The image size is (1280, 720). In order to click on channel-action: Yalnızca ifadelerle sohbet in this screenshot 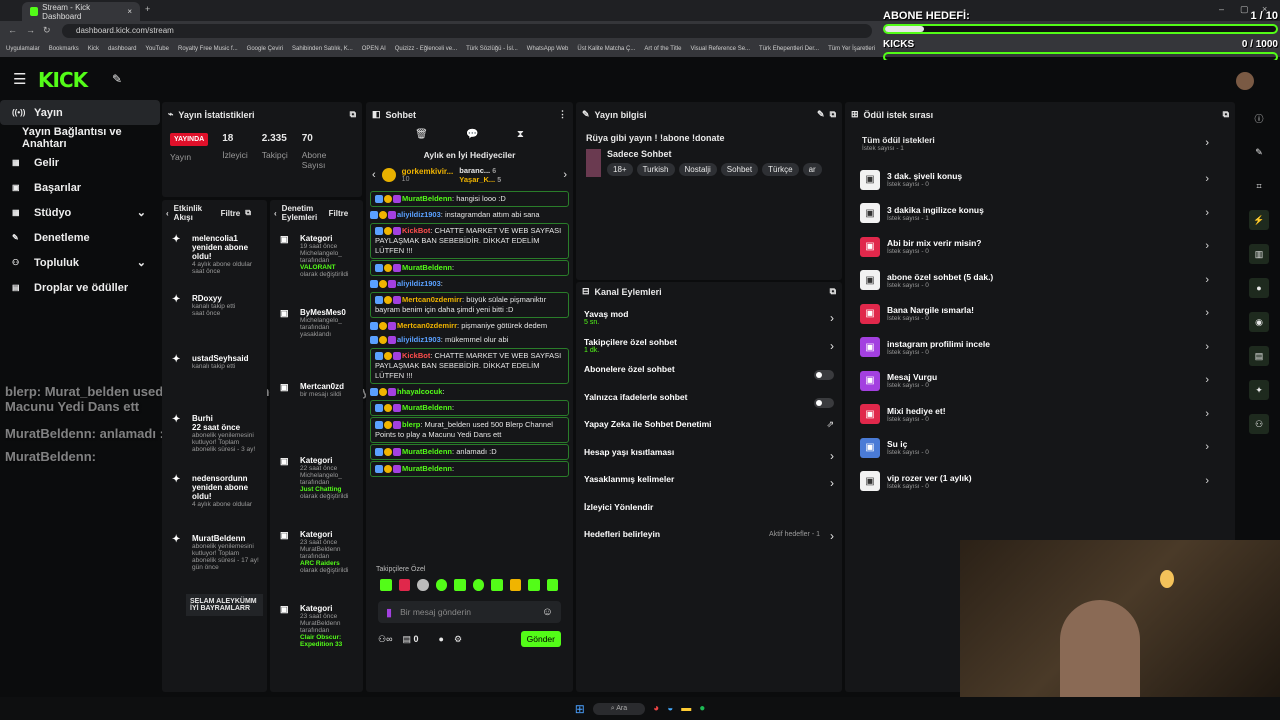, I will do `click(709, 406)`.